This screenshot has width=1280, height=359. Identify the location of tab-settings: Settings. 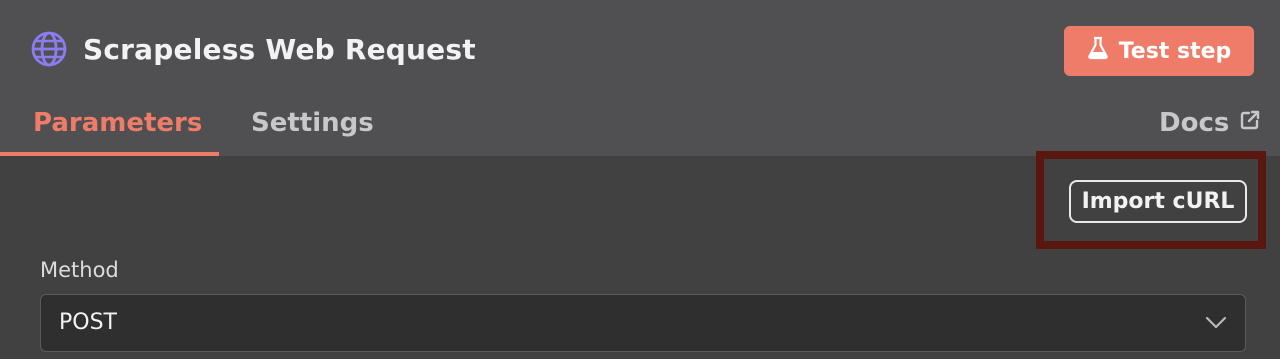
(312, 123).